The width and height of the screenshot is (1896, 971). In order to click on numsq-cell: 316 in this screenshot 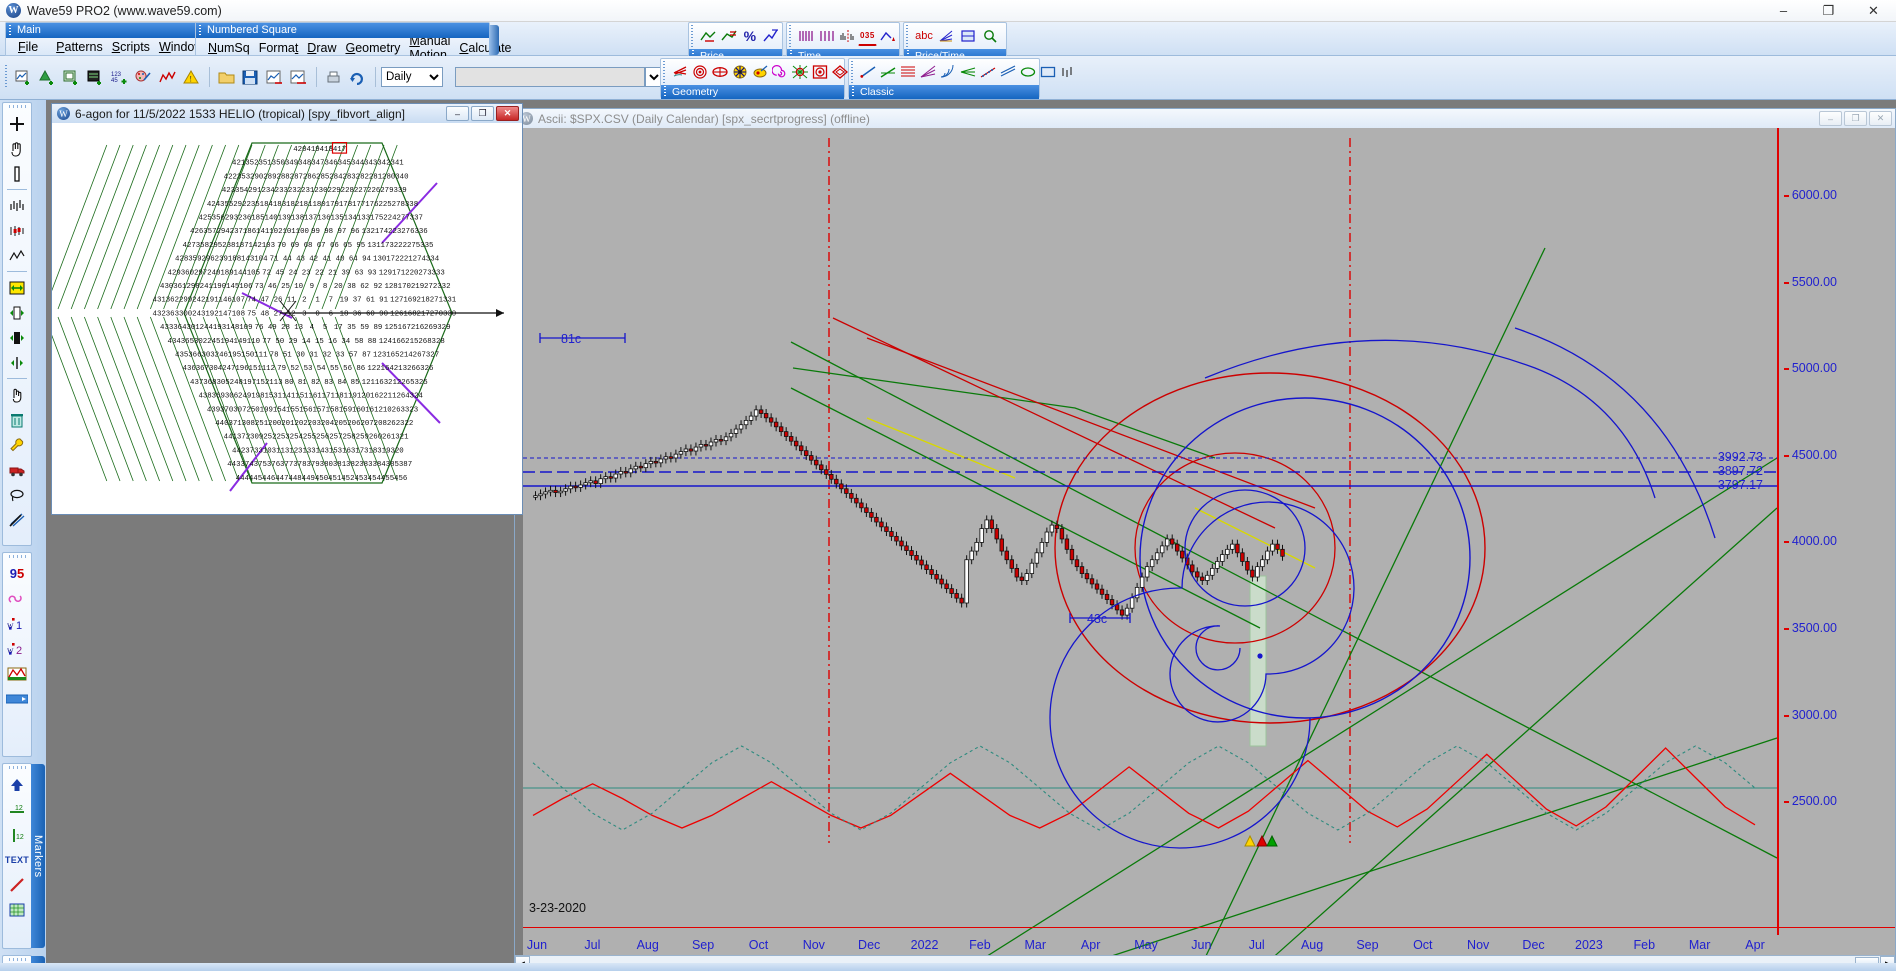, I will do `click(344, 451)`.